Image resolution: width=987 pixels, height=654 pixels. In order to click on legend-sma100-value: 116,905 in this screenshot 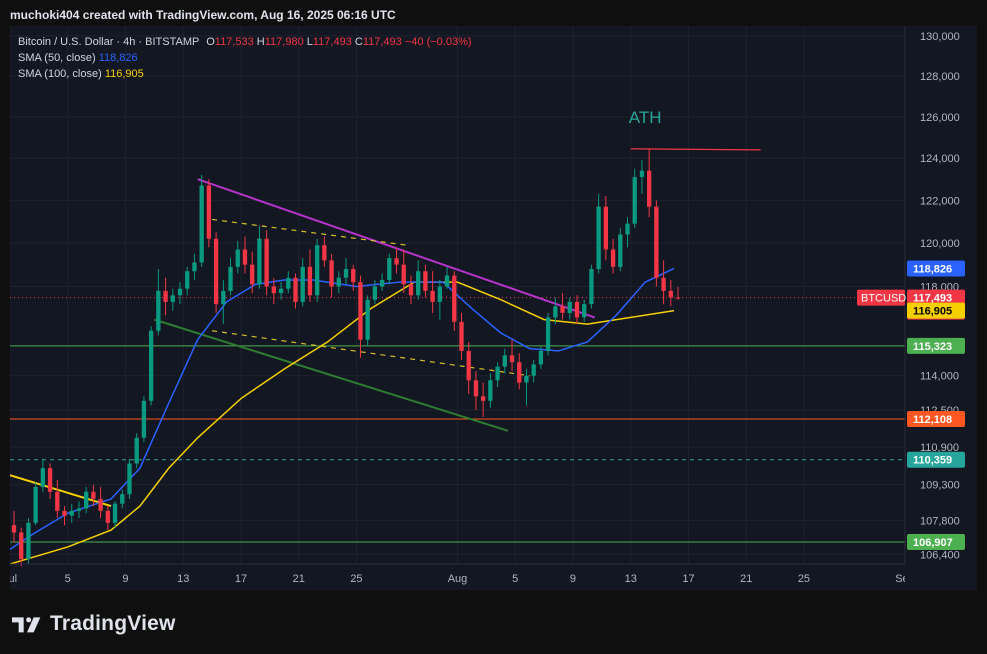, I will do `click(124, 74)`.